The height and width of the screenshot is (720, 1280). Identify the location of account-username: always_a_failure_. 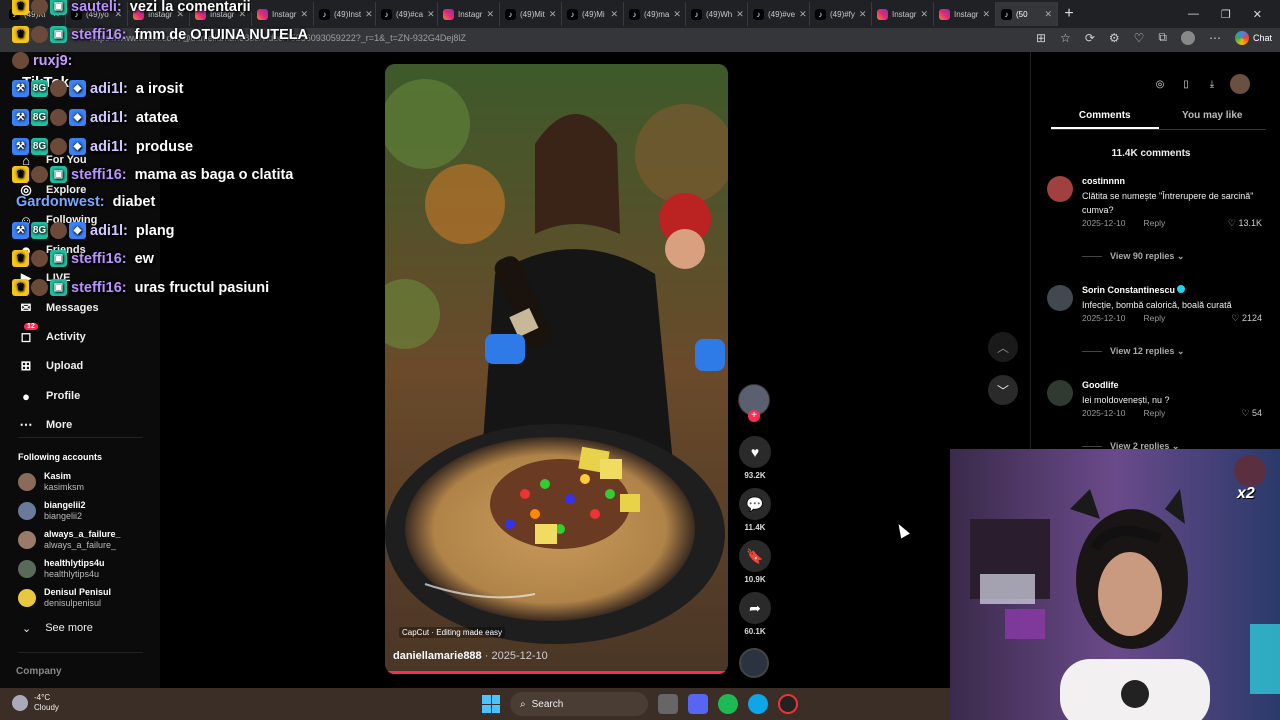
(80, 545).